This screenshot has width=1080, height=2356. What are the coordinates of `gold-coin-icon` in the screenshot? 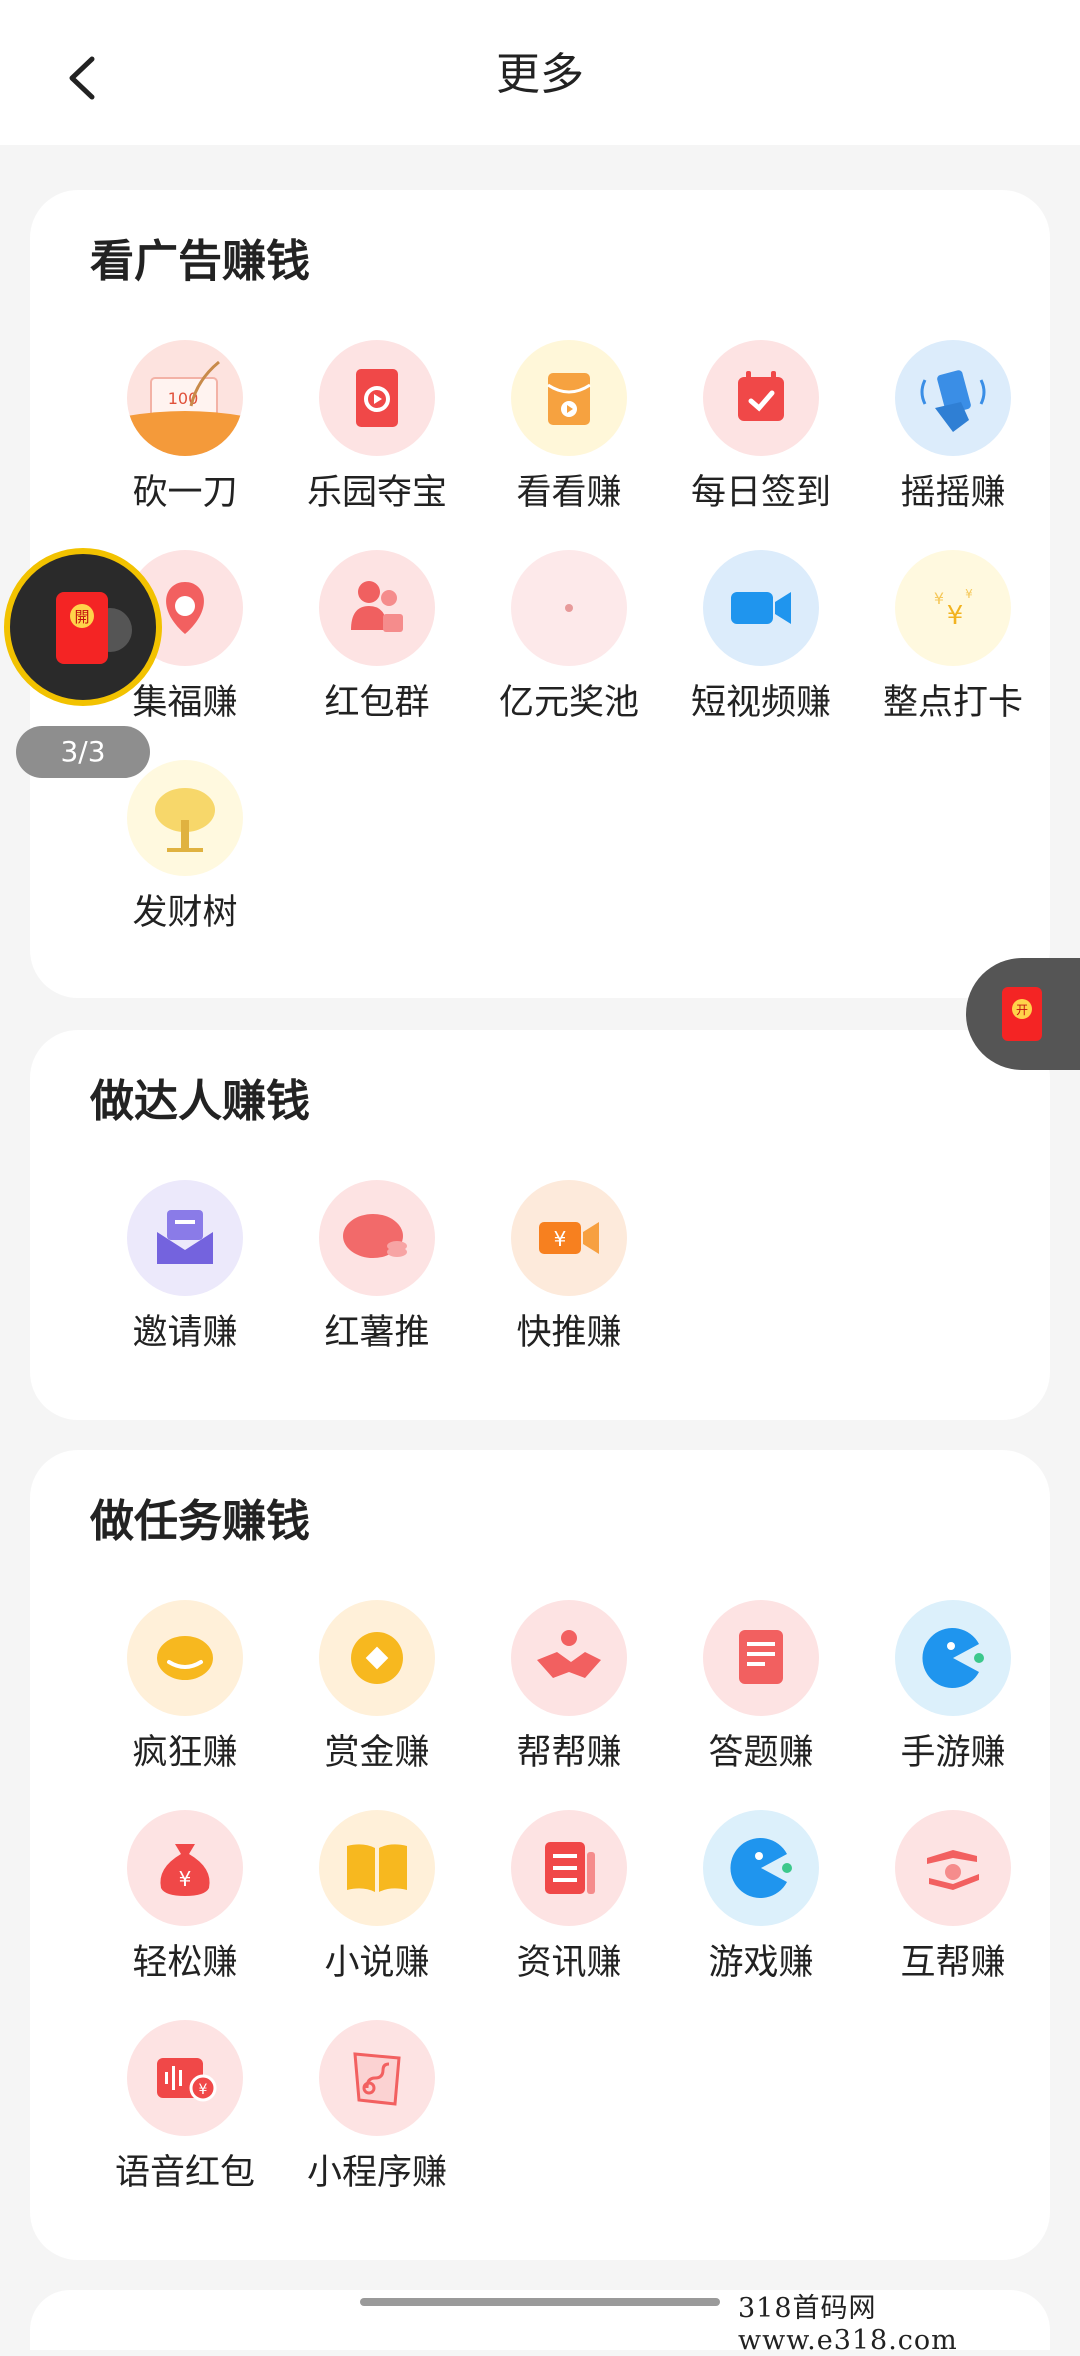 It's located at (377, 1658).